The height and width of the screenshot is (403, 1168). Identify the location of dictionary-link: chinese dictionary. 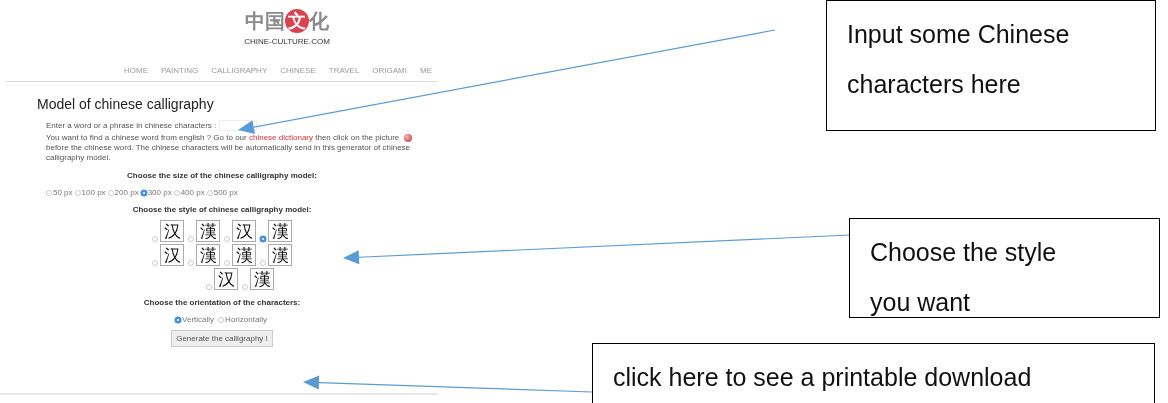
(280, 137).